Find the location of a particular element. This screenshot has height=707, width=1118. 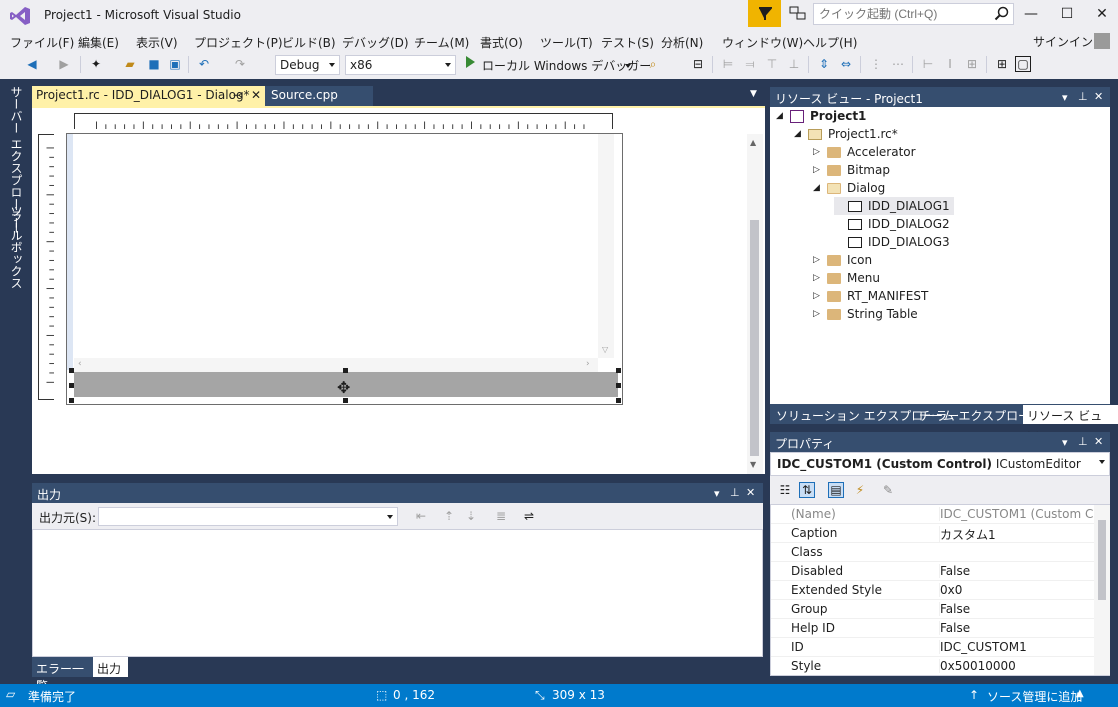

toggle-grid-icon: ⊞ is located at coordinates (1002, 64).